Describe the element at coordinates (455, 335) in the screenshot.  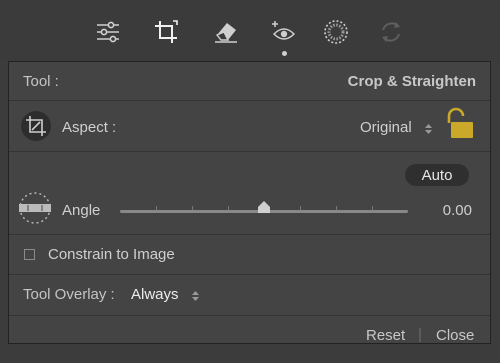
I see `close-button: Close` at that location.